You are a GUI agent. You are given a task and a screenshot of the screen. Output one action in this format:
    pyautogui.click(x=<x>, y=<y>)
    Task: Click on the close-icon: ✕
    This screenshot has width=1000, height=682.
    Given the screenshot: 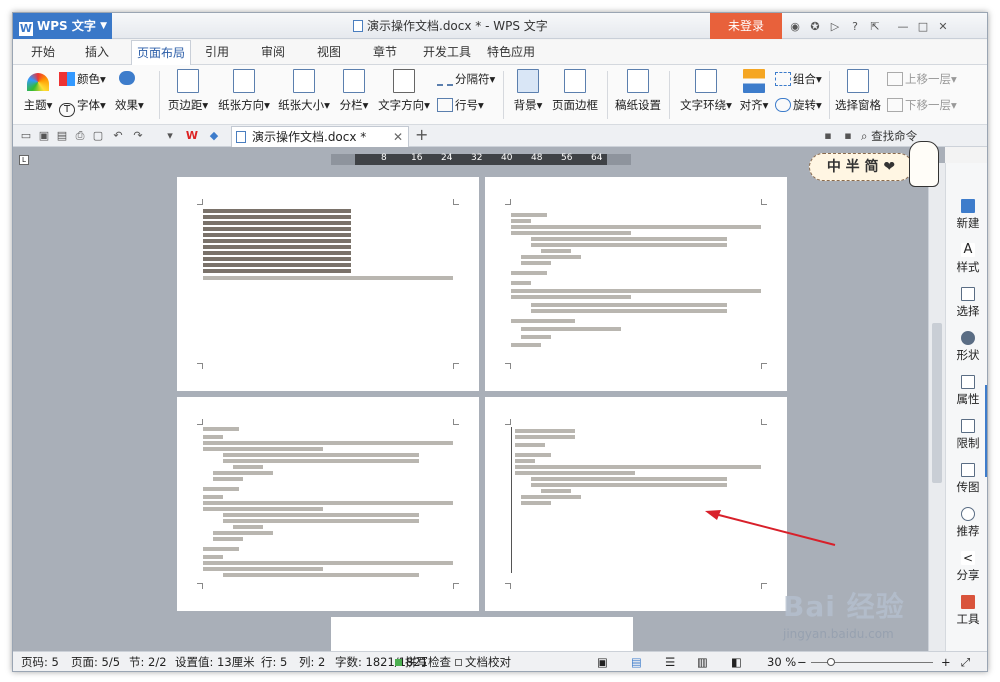 What is the action you would take?
    pyautogui.click(x=943, y=26)
    